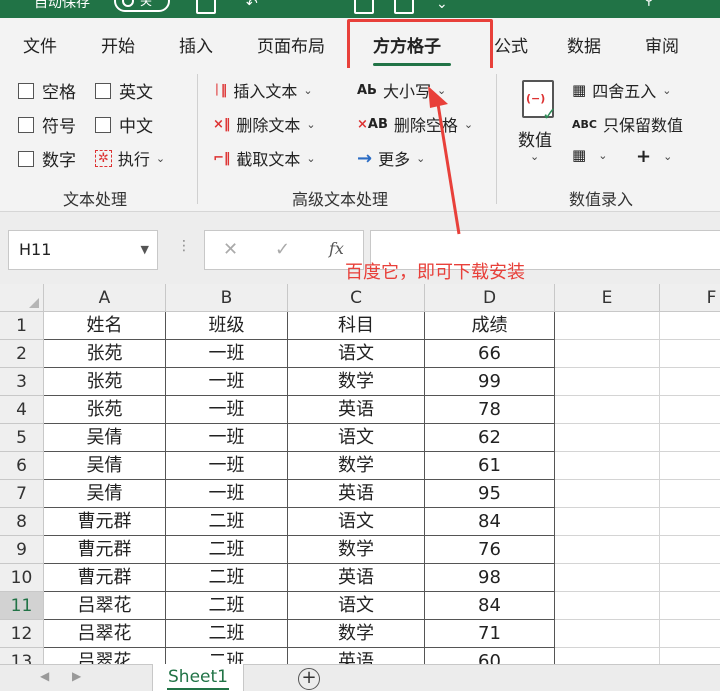  I want to click on checkbox-number: 数字, so click(47, 158).